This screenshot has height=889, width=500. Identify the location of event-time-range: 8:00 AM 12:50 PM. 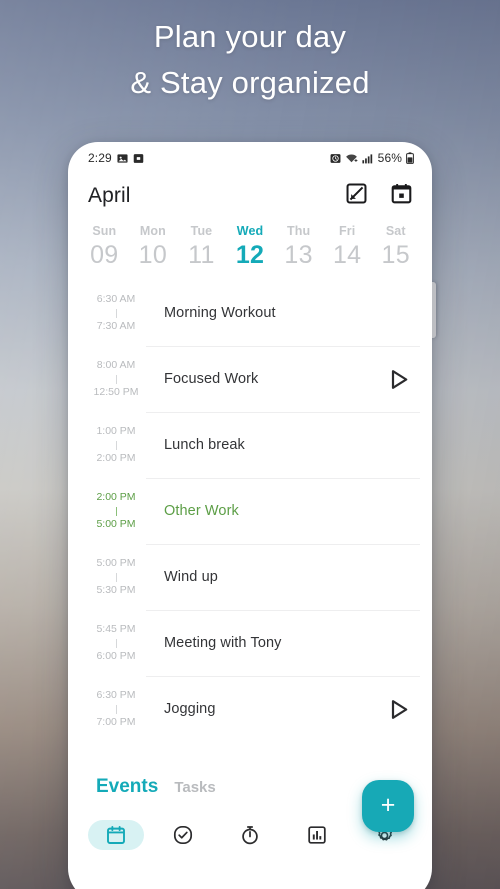
(116, 378).